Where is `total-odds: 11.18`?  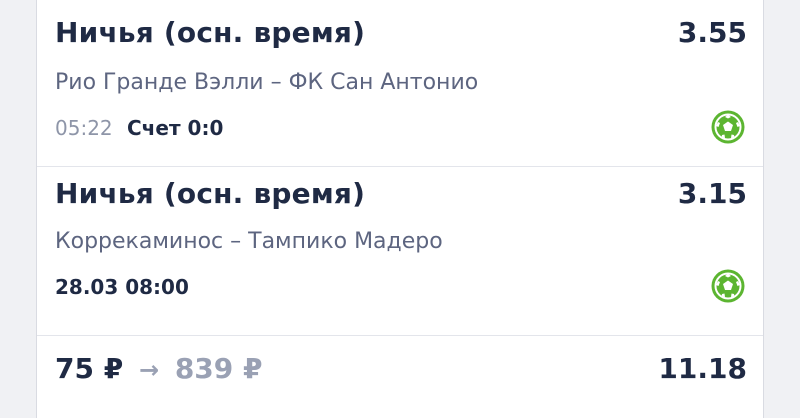 total-odds: 11.18 is located at coordinates (702, 368).